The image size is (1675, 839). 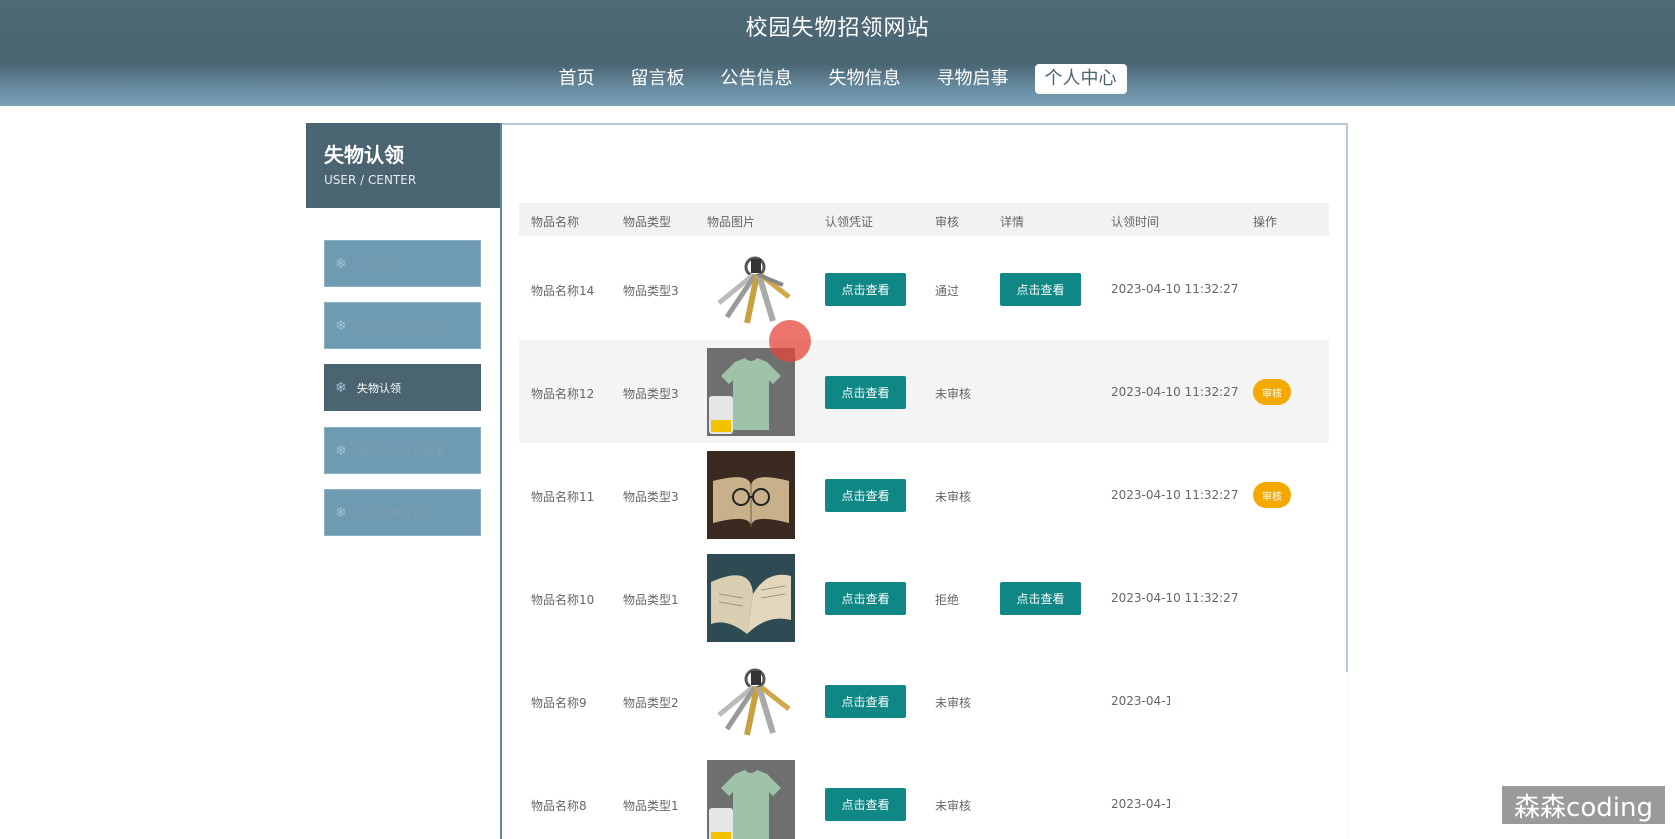 I want to click on review-status: 通过, so click(x=947, y=291).